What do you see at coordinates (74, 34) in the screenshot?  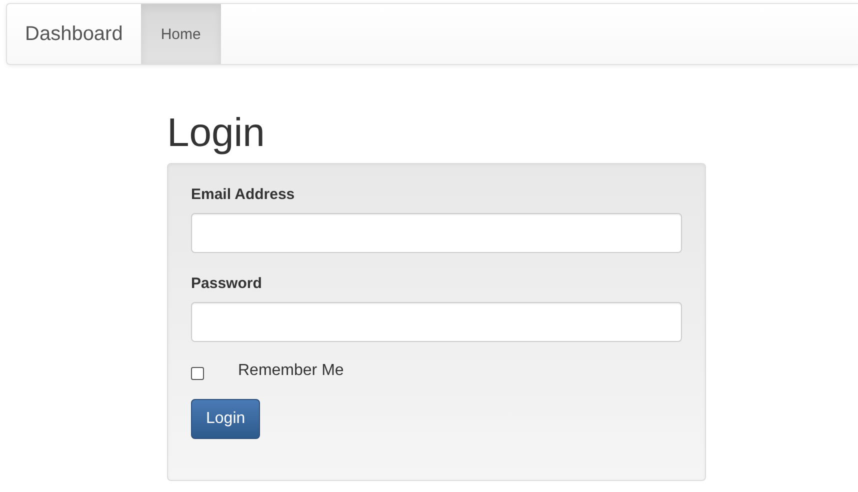 I see `brand-link: Dashboard` at bounding box center [74, 34].